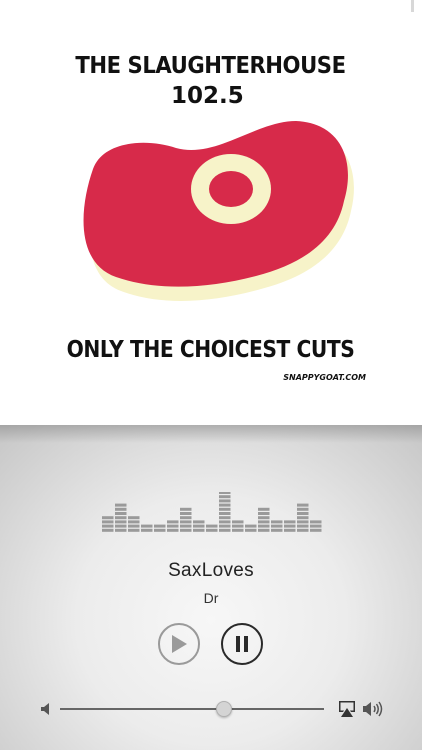  I want to click on play-button, so click(179, 644).